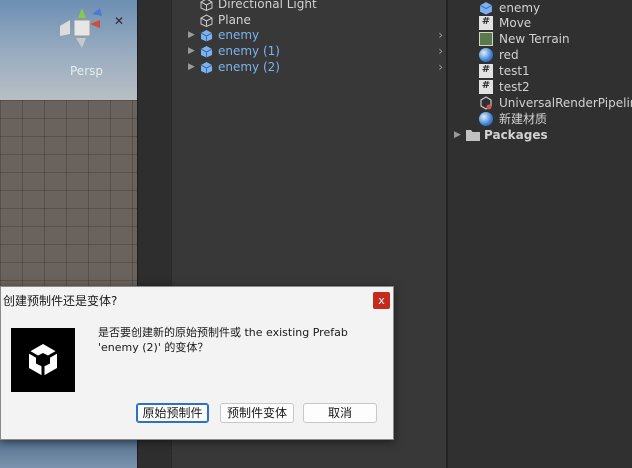 The height and width of the screenshot is (468, 632). I want to click on project-item-label: enemy, so click(520, 8).